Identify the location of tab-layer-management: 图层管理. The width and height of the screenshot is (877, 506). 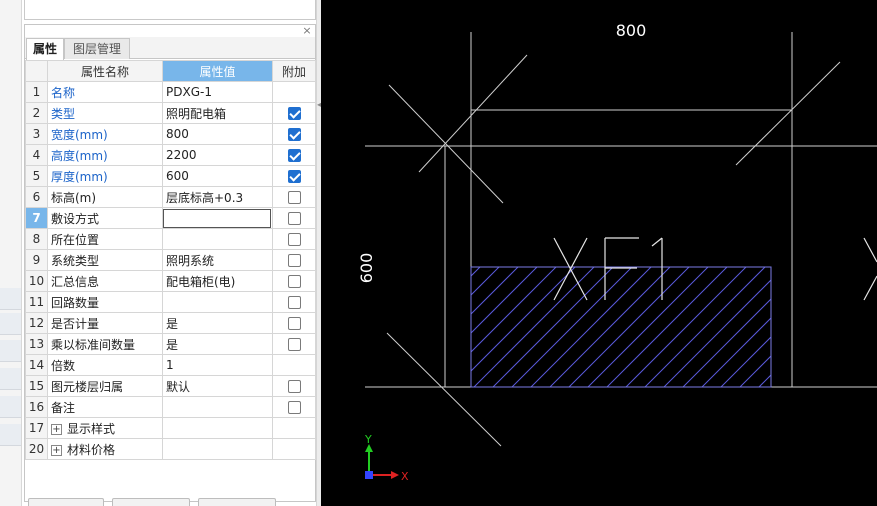
(97, 48).